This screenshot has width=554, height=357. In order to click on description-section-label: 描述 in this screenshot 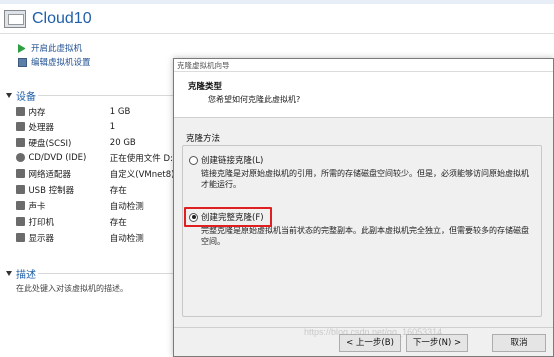, I will do `click(26, 275)`.